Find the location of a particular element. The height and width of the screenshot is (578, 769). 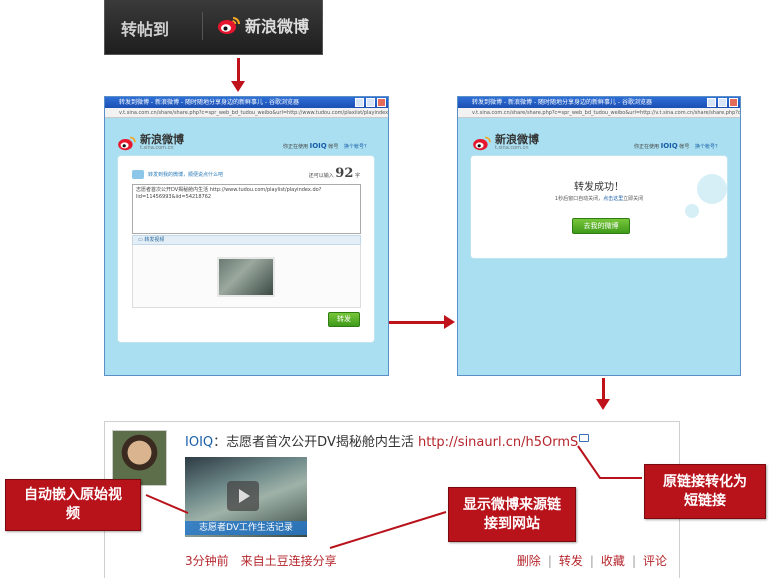

compose-prompt-text: 转发到我的微博，顺便说点什么吧 is located at coordinates (186, 175).